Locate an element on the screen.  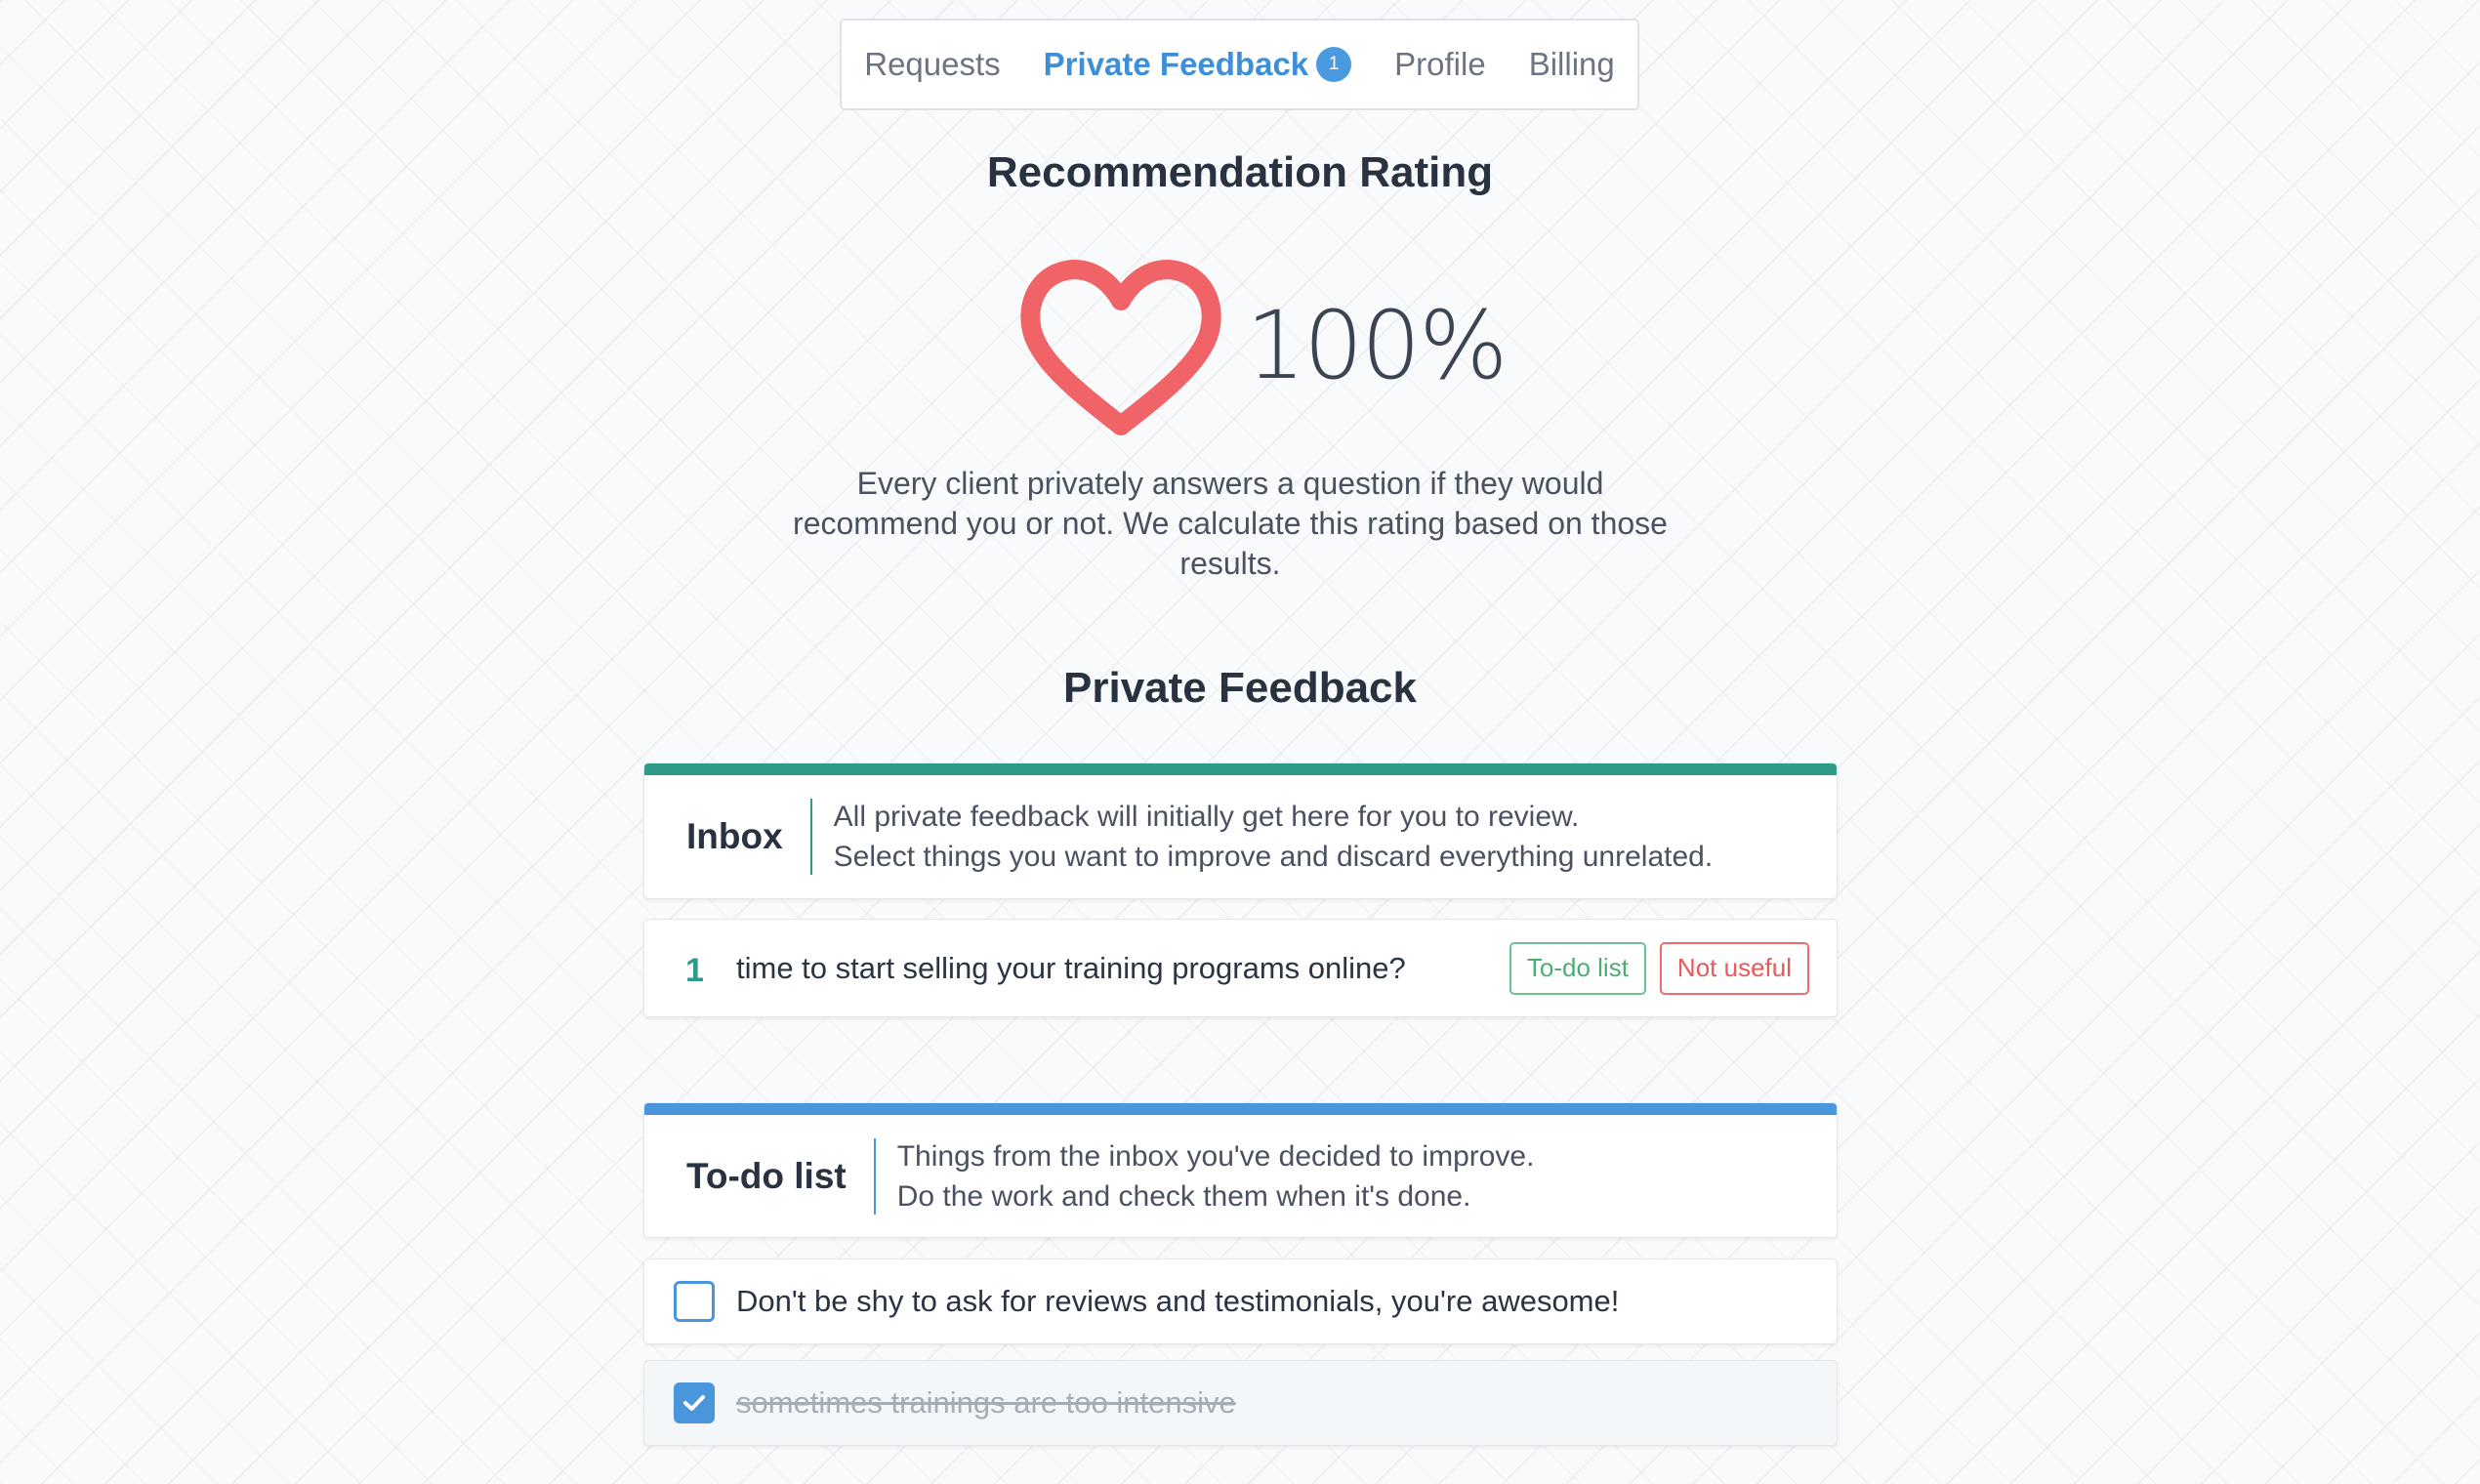
todo-checkbox-checked is located at coordinates (694, 1402).